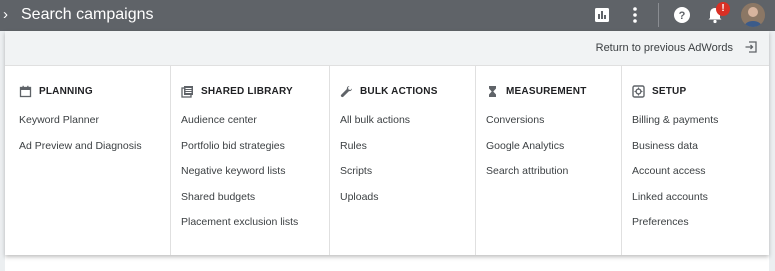 Image resolution: width=775 pixels, height=271 pixels. What do you see at coordinates (635, 15) in the screenshot?
I see `more-vert-icon` at bounding box center [635, 15].